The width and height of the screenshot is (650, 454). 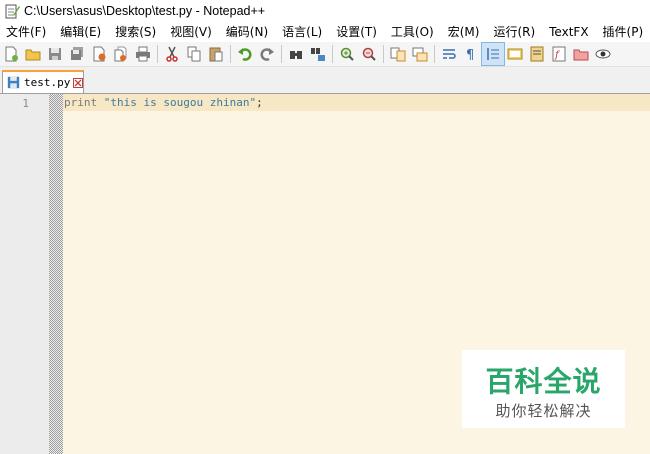 I want to click on menu-view: 视图(V), so click(x=191, y=32).